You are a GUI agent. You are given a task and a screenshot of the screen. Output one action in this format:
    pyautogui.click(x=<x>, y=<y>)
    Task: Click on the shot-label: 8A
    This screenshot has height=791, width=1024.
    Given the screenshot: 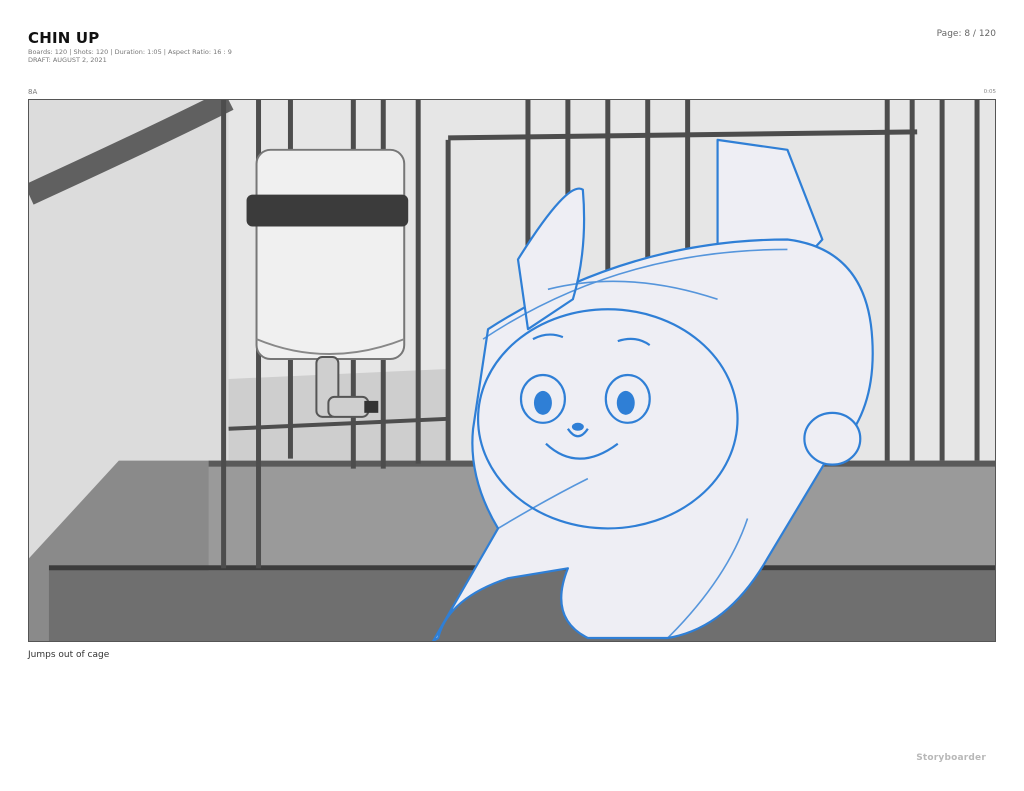 What is the action you would take?
    pyautogui.click(x=33, y=92)
    